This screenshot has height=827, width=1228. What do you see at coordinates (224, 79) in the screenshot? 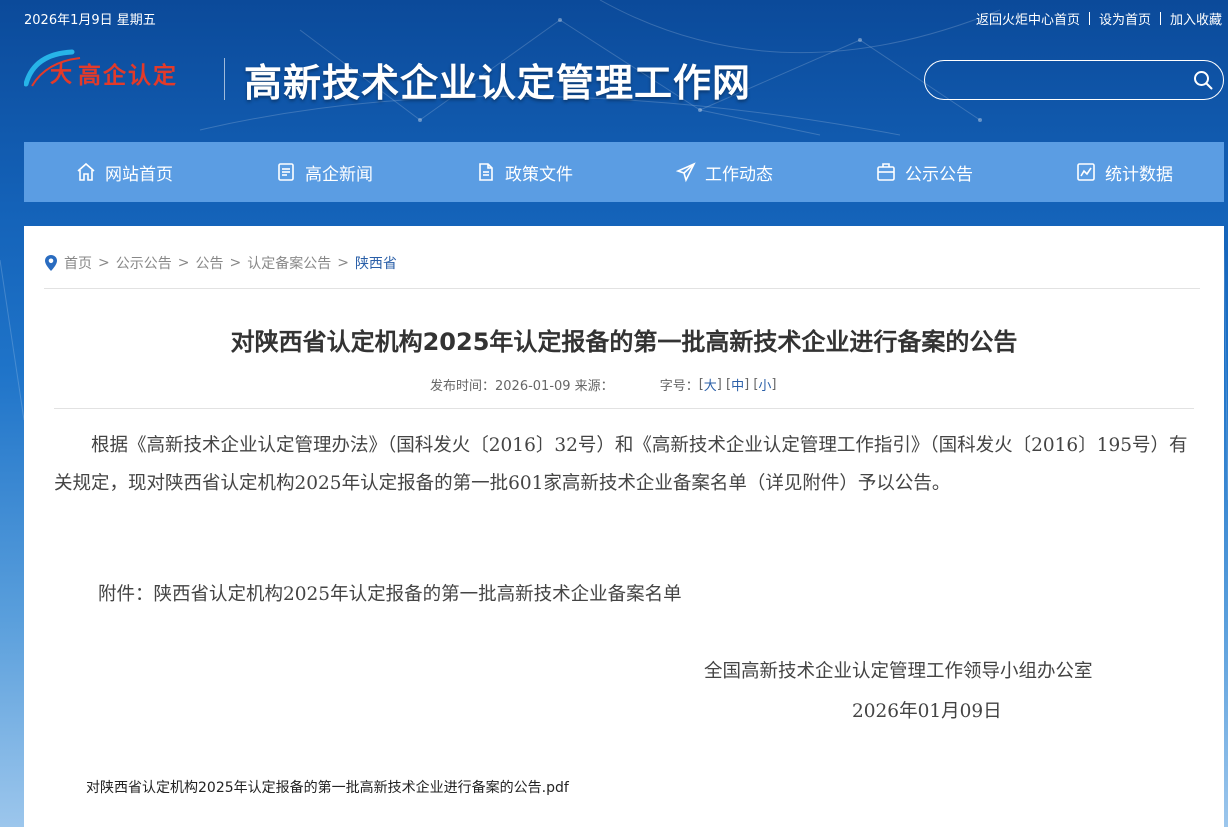
I see `header-divider` at bounding box center [224, 79].